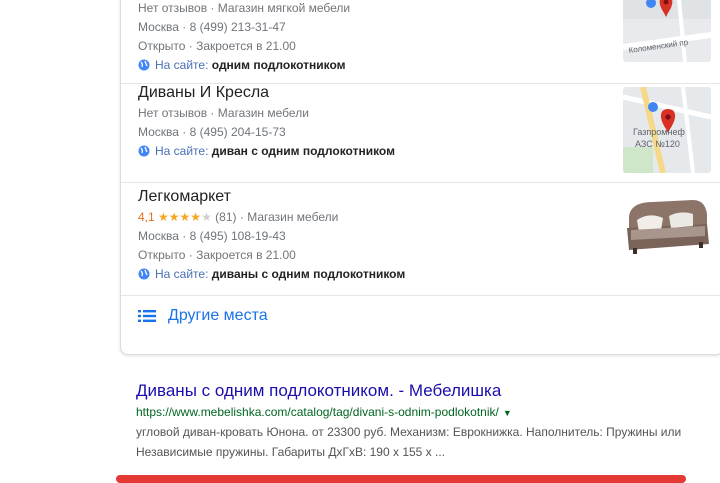 This screenshot has height=483, width=720. Describe the element at coordinates (212, 27) in the screenshot. I see `listing-phone: Москва · 8 (499) 213-31-47` at that location.